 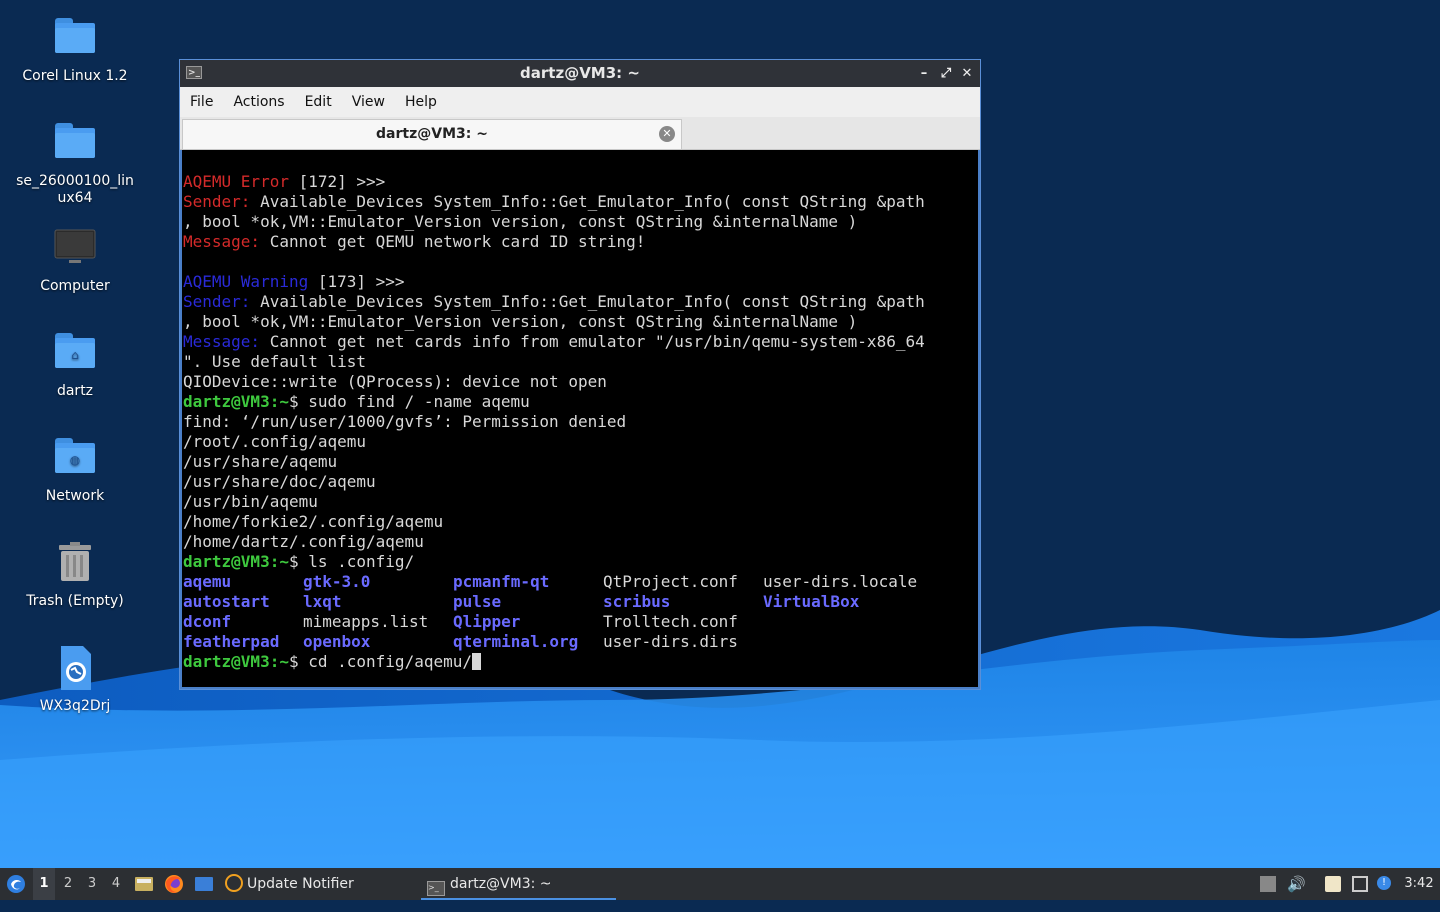 I want to click on terminal-text: /home/dartz/.config/aqemu, so click(x=303, y=541).